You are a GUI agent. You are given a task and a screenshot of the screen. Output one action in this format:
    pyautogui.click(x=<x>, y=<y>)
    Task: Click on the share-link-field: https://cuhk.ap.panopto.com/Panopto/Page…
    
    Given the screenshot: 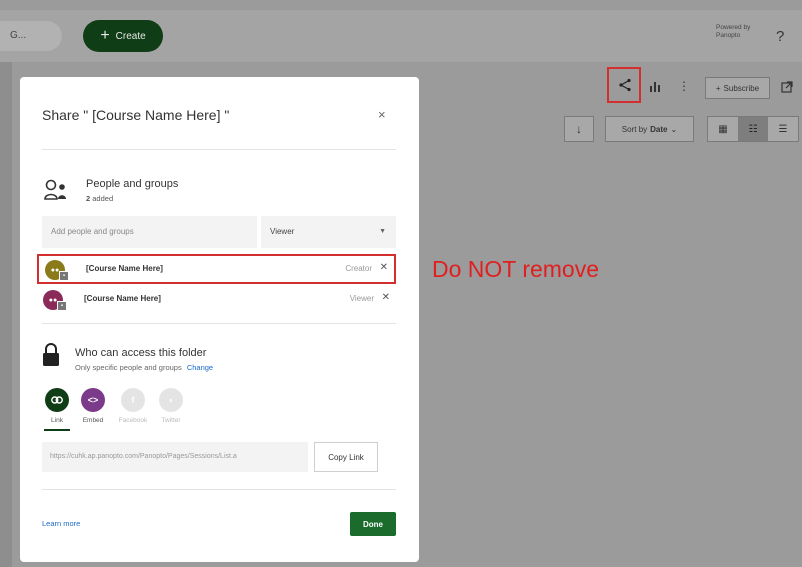 What is the action you would take?
    pyautogui.click(x=175, y=457)
    